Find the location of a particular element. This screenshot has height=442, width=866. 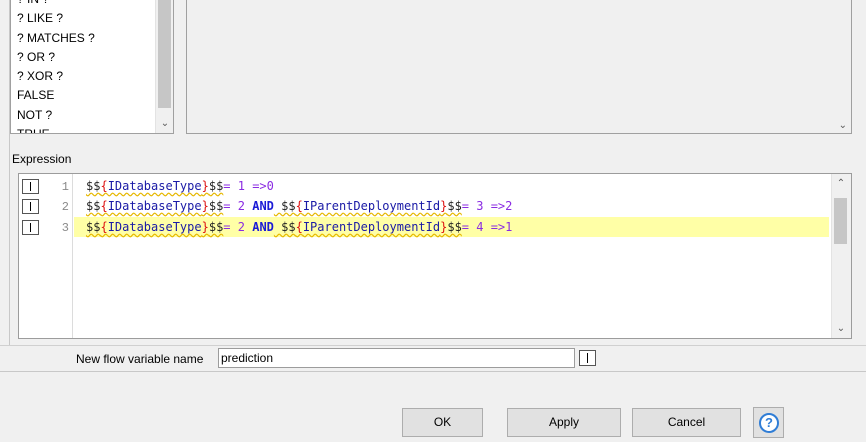

flow-variable-picker-icon is located at coordinates (587, 358).